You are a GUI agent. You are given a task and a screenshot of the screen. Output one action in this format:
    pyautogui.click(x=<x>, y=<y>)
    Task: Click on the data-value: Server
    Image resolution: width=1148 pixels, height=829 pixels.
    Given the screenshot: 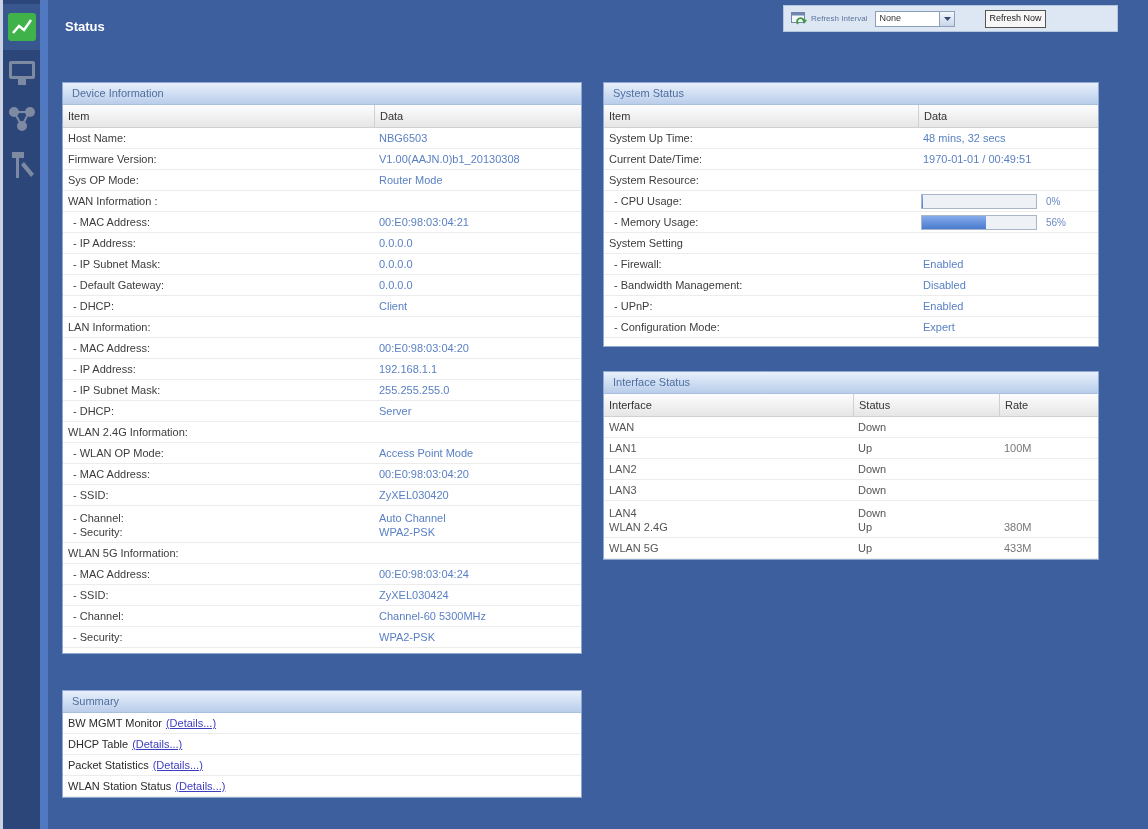 What is the action you would take?
    pyautogui.click(x=395, y=411)
    